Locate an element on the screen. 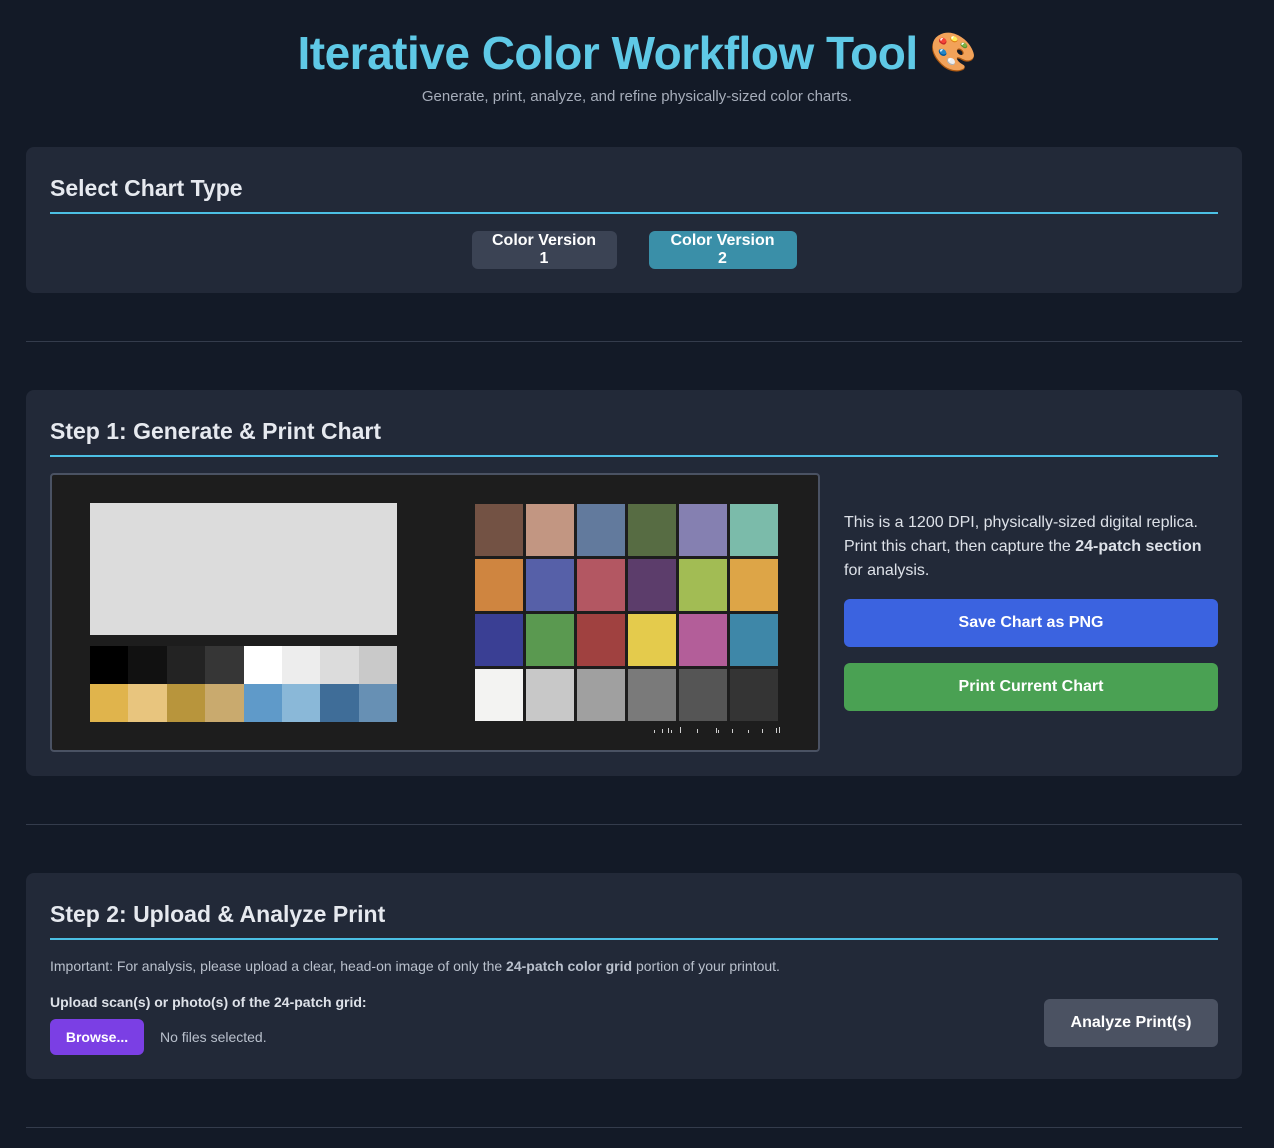  upload-instructions-end: portion of your printout. is located at coordinates (706, 966).